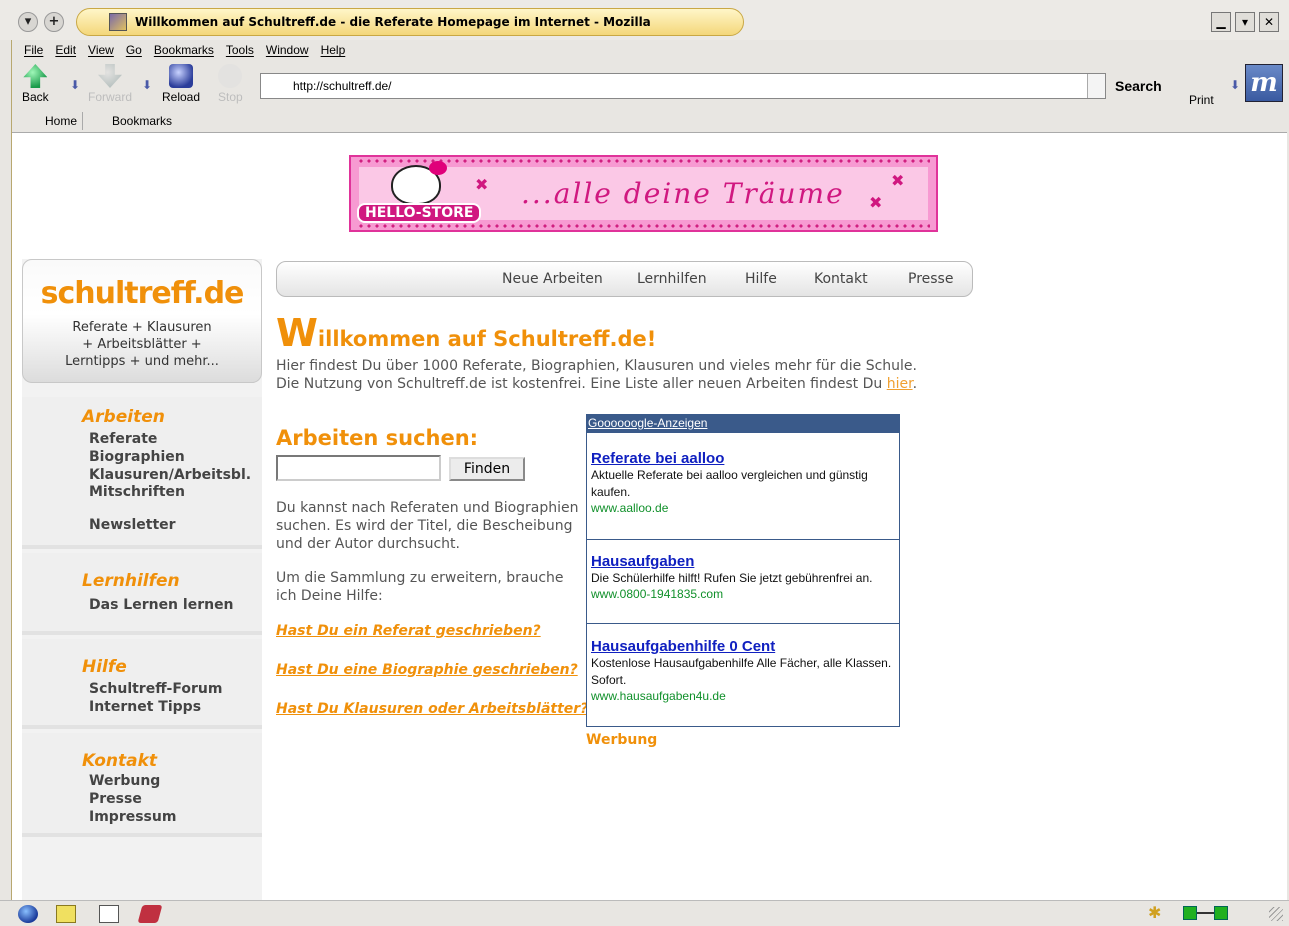 This screenshot has width=1289, height=926. Describe the element at coordinates (35, 76) in the screenshot. I see `back-arrow-icon` at that location.